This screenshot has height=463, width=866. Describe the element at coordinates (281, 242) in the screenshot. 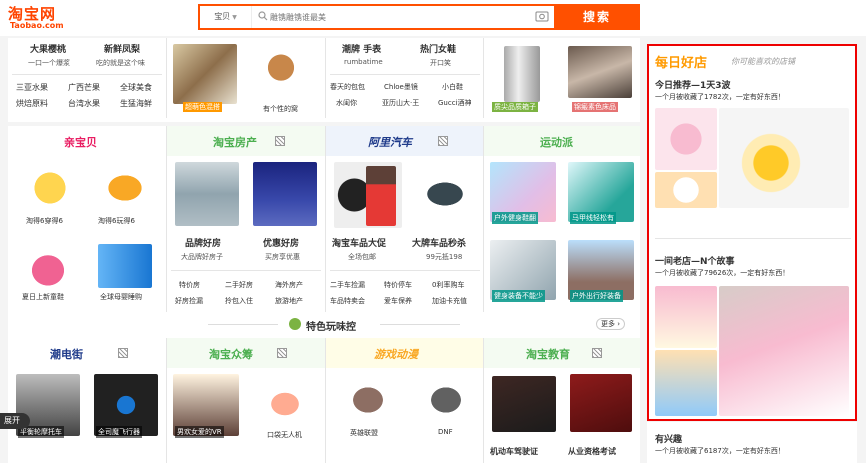

I see `house-title: 优惠好房` at that location.